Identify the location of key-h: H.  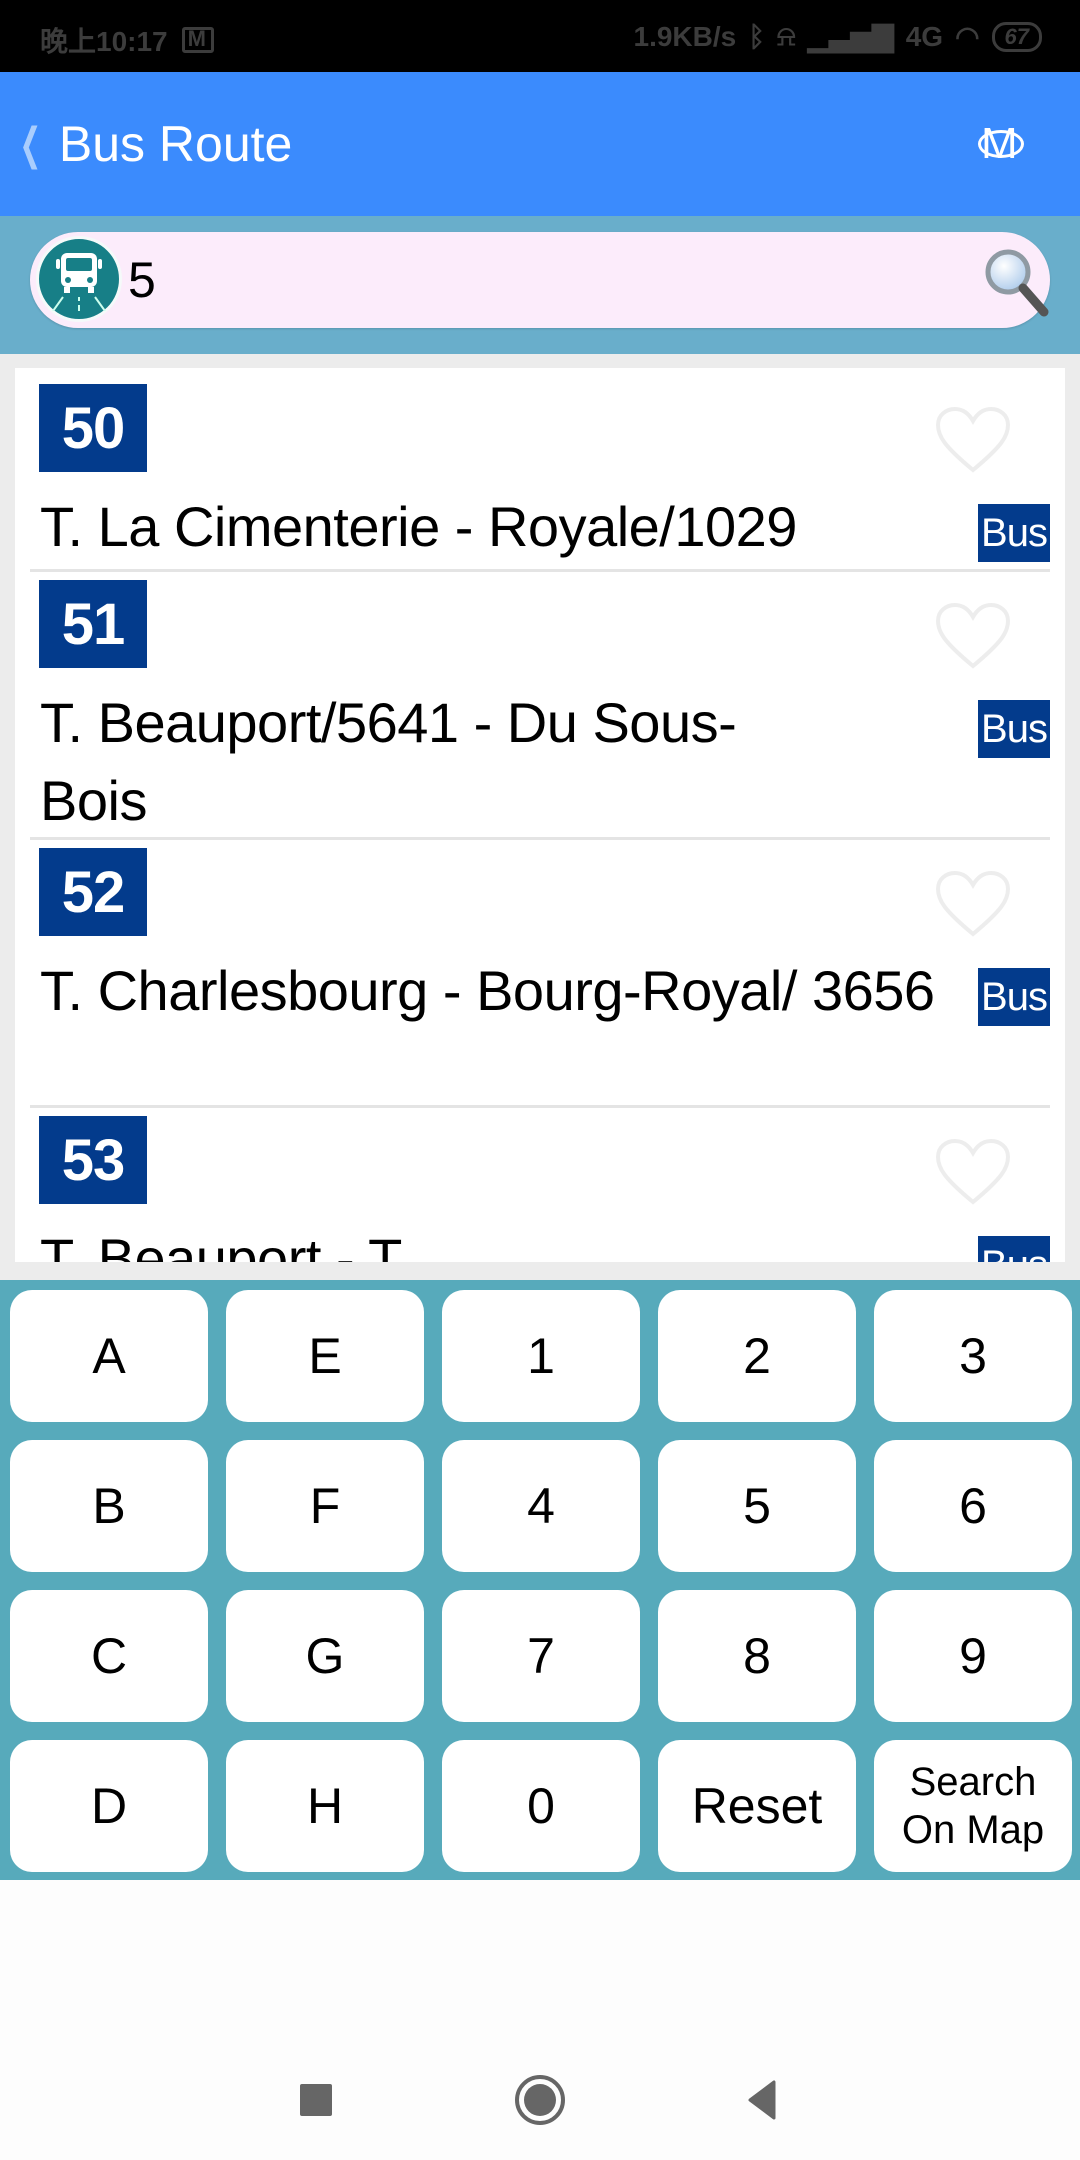
(325, 1806).